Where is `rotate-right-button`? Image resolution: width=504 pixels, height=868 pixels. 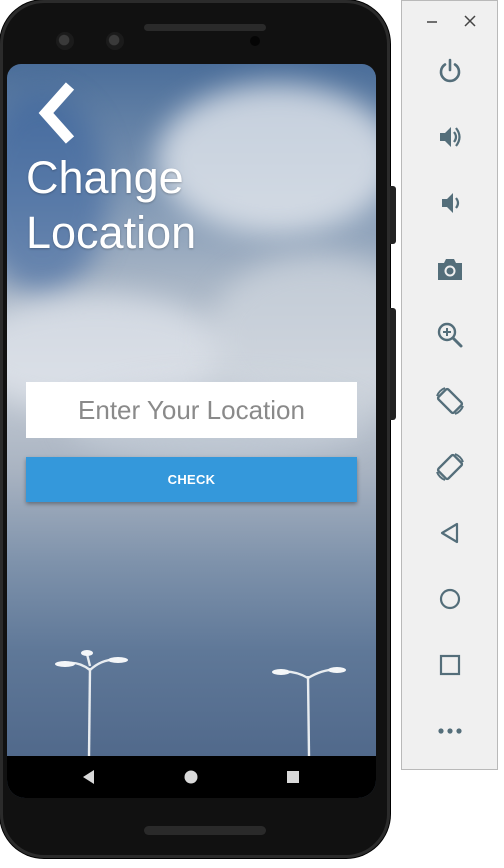 rotate-right-button is located at coordinates (450, 467).